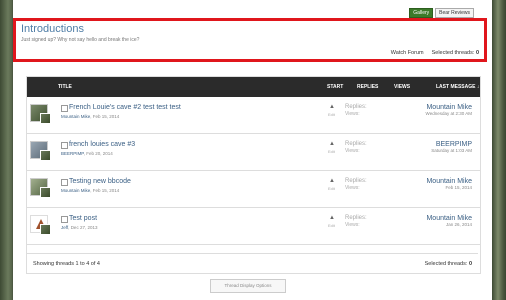 The width and height of the screenshot is (506, 300). Describe the element at coordinates (100, 181) in the screenshot. I see `thread-title-link: Testing new bbcode` at that location.